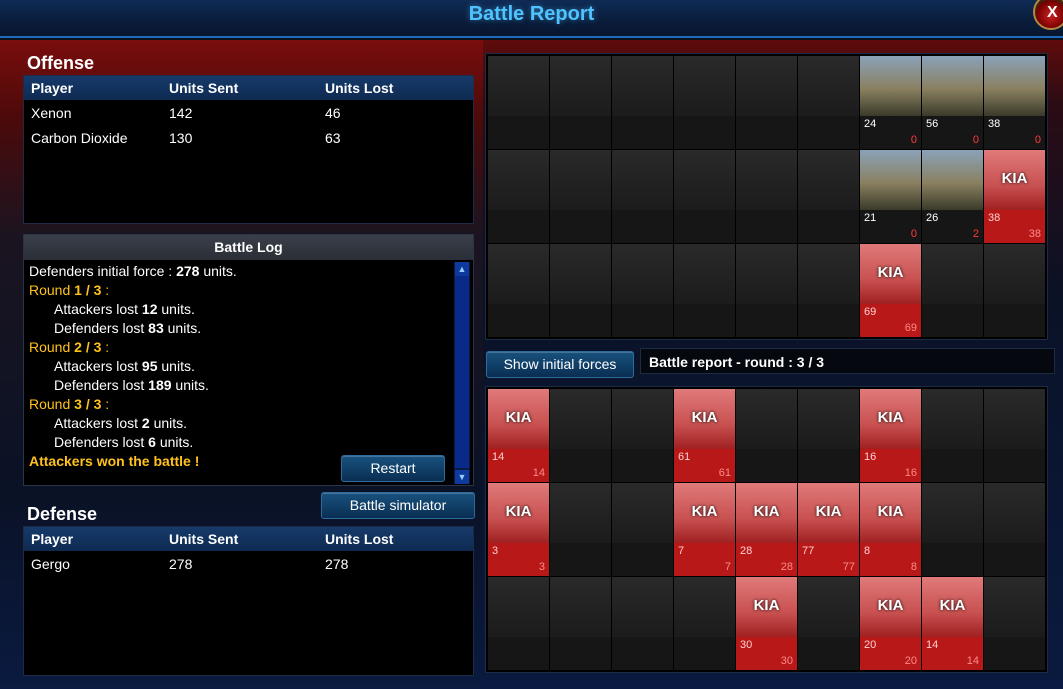 This screenshot has width=1063, height=689. What do you see at coordinates (88, 347) in the screenshot?
I see `log-value: 2 / 3` at bounding box center [88, 347].